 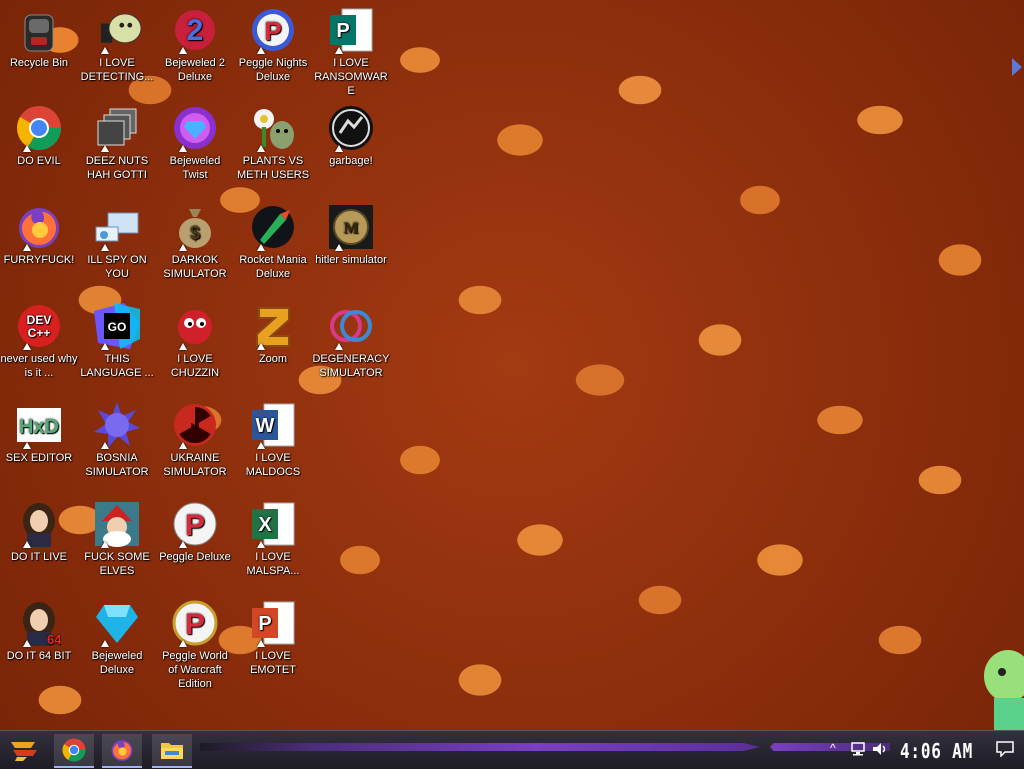 What do you see at coordinates (117, 465) in the screenshot?
I see `icon-label: BOSNIA SIMULATOR` at bounding box center [117, 465].